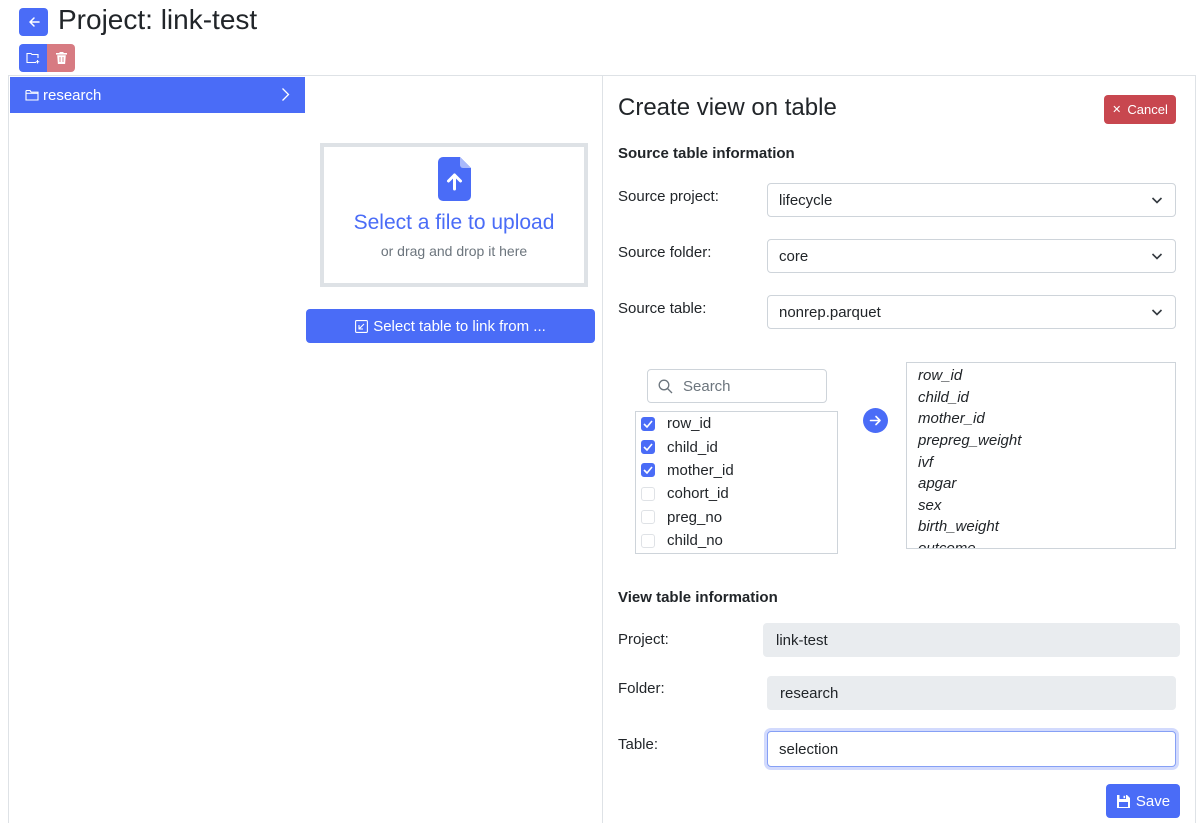 The width and height of the screenshot is (1197, 823). Describe the element at coordinates (157, 95) in the screenshot. I see `sidebar-item-research: research` at that location.